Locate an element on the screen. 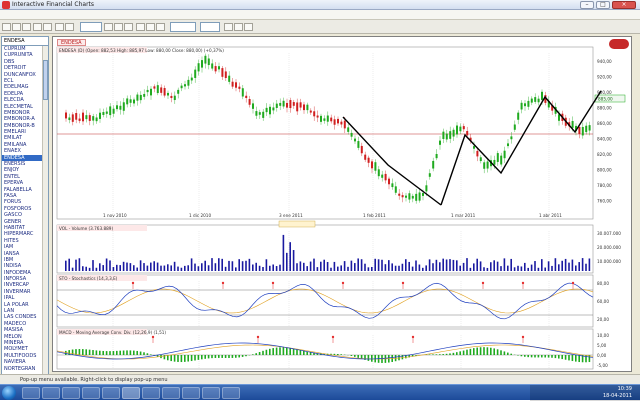 The width and height of the screenshot is (640, 401). price-axis-label: 800,00 is located at coordinates (604, 170).